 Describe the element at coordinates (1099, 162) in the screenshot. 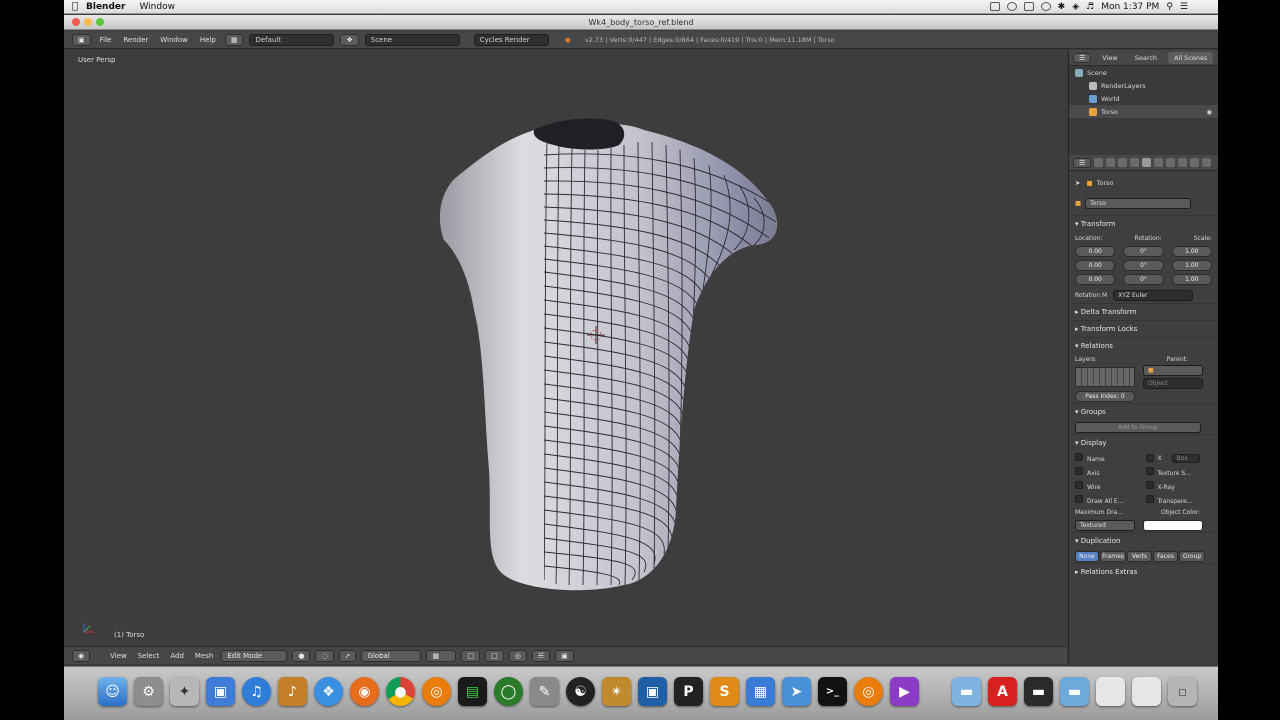

I see `render-tab-icon` at that location.